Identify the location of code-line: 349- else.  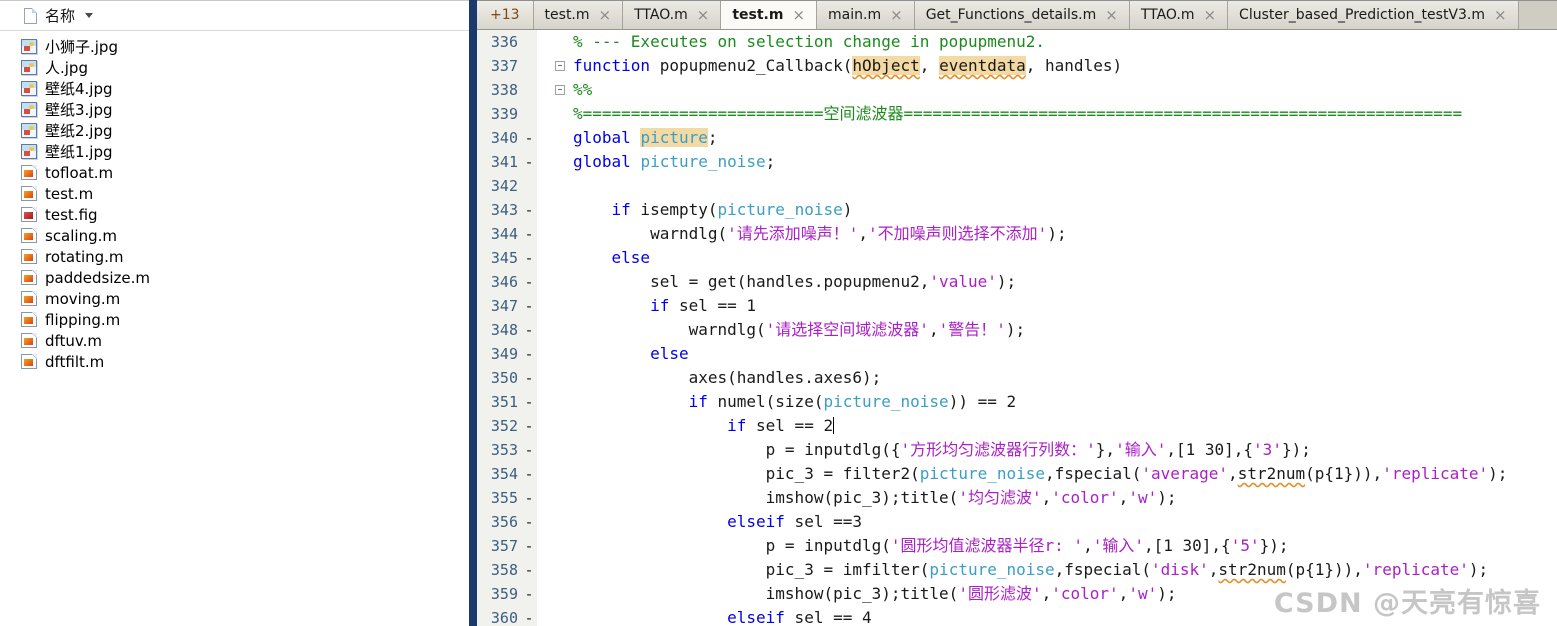
(1017, 354).